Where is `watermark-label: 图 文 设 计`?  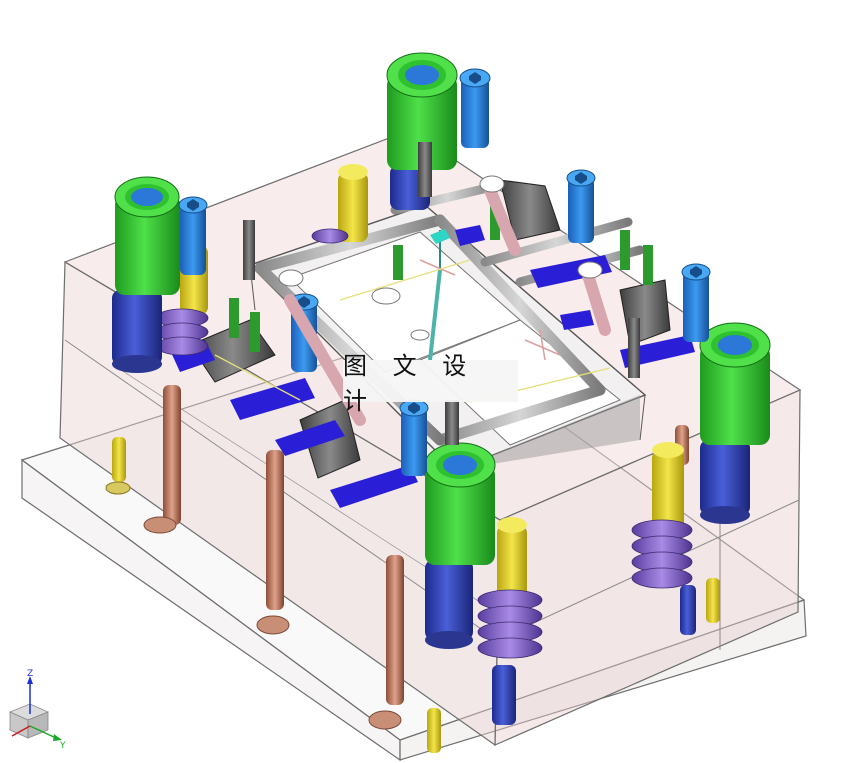 watermark-label: 图 文 设 计 is located at coordinates (430, 383).